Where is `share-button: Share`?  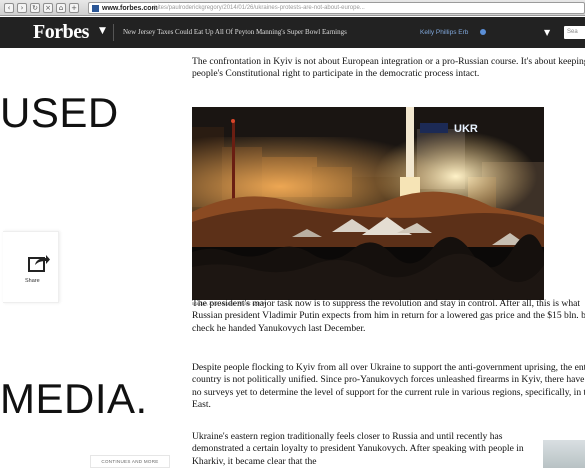 share-button: Share is located at coordinates (31, 267).